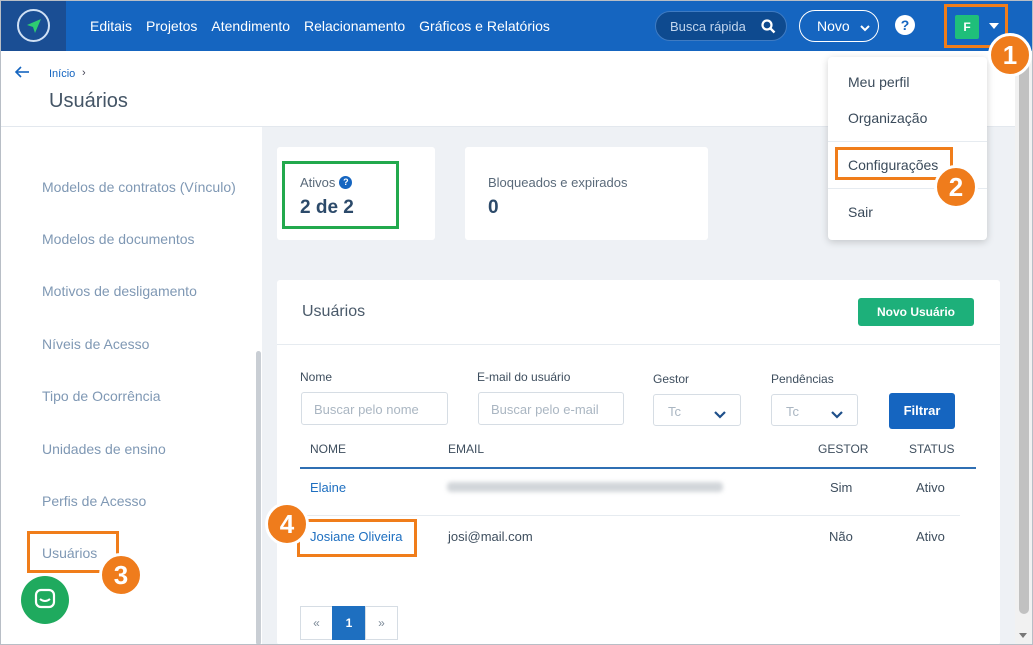 The height and width of the screenshot is (645, 1033). What do you see at coordinates (697, 410) in the screenshot?
I see `manager-filter-select: Tc` at bounding box center [697, 410].